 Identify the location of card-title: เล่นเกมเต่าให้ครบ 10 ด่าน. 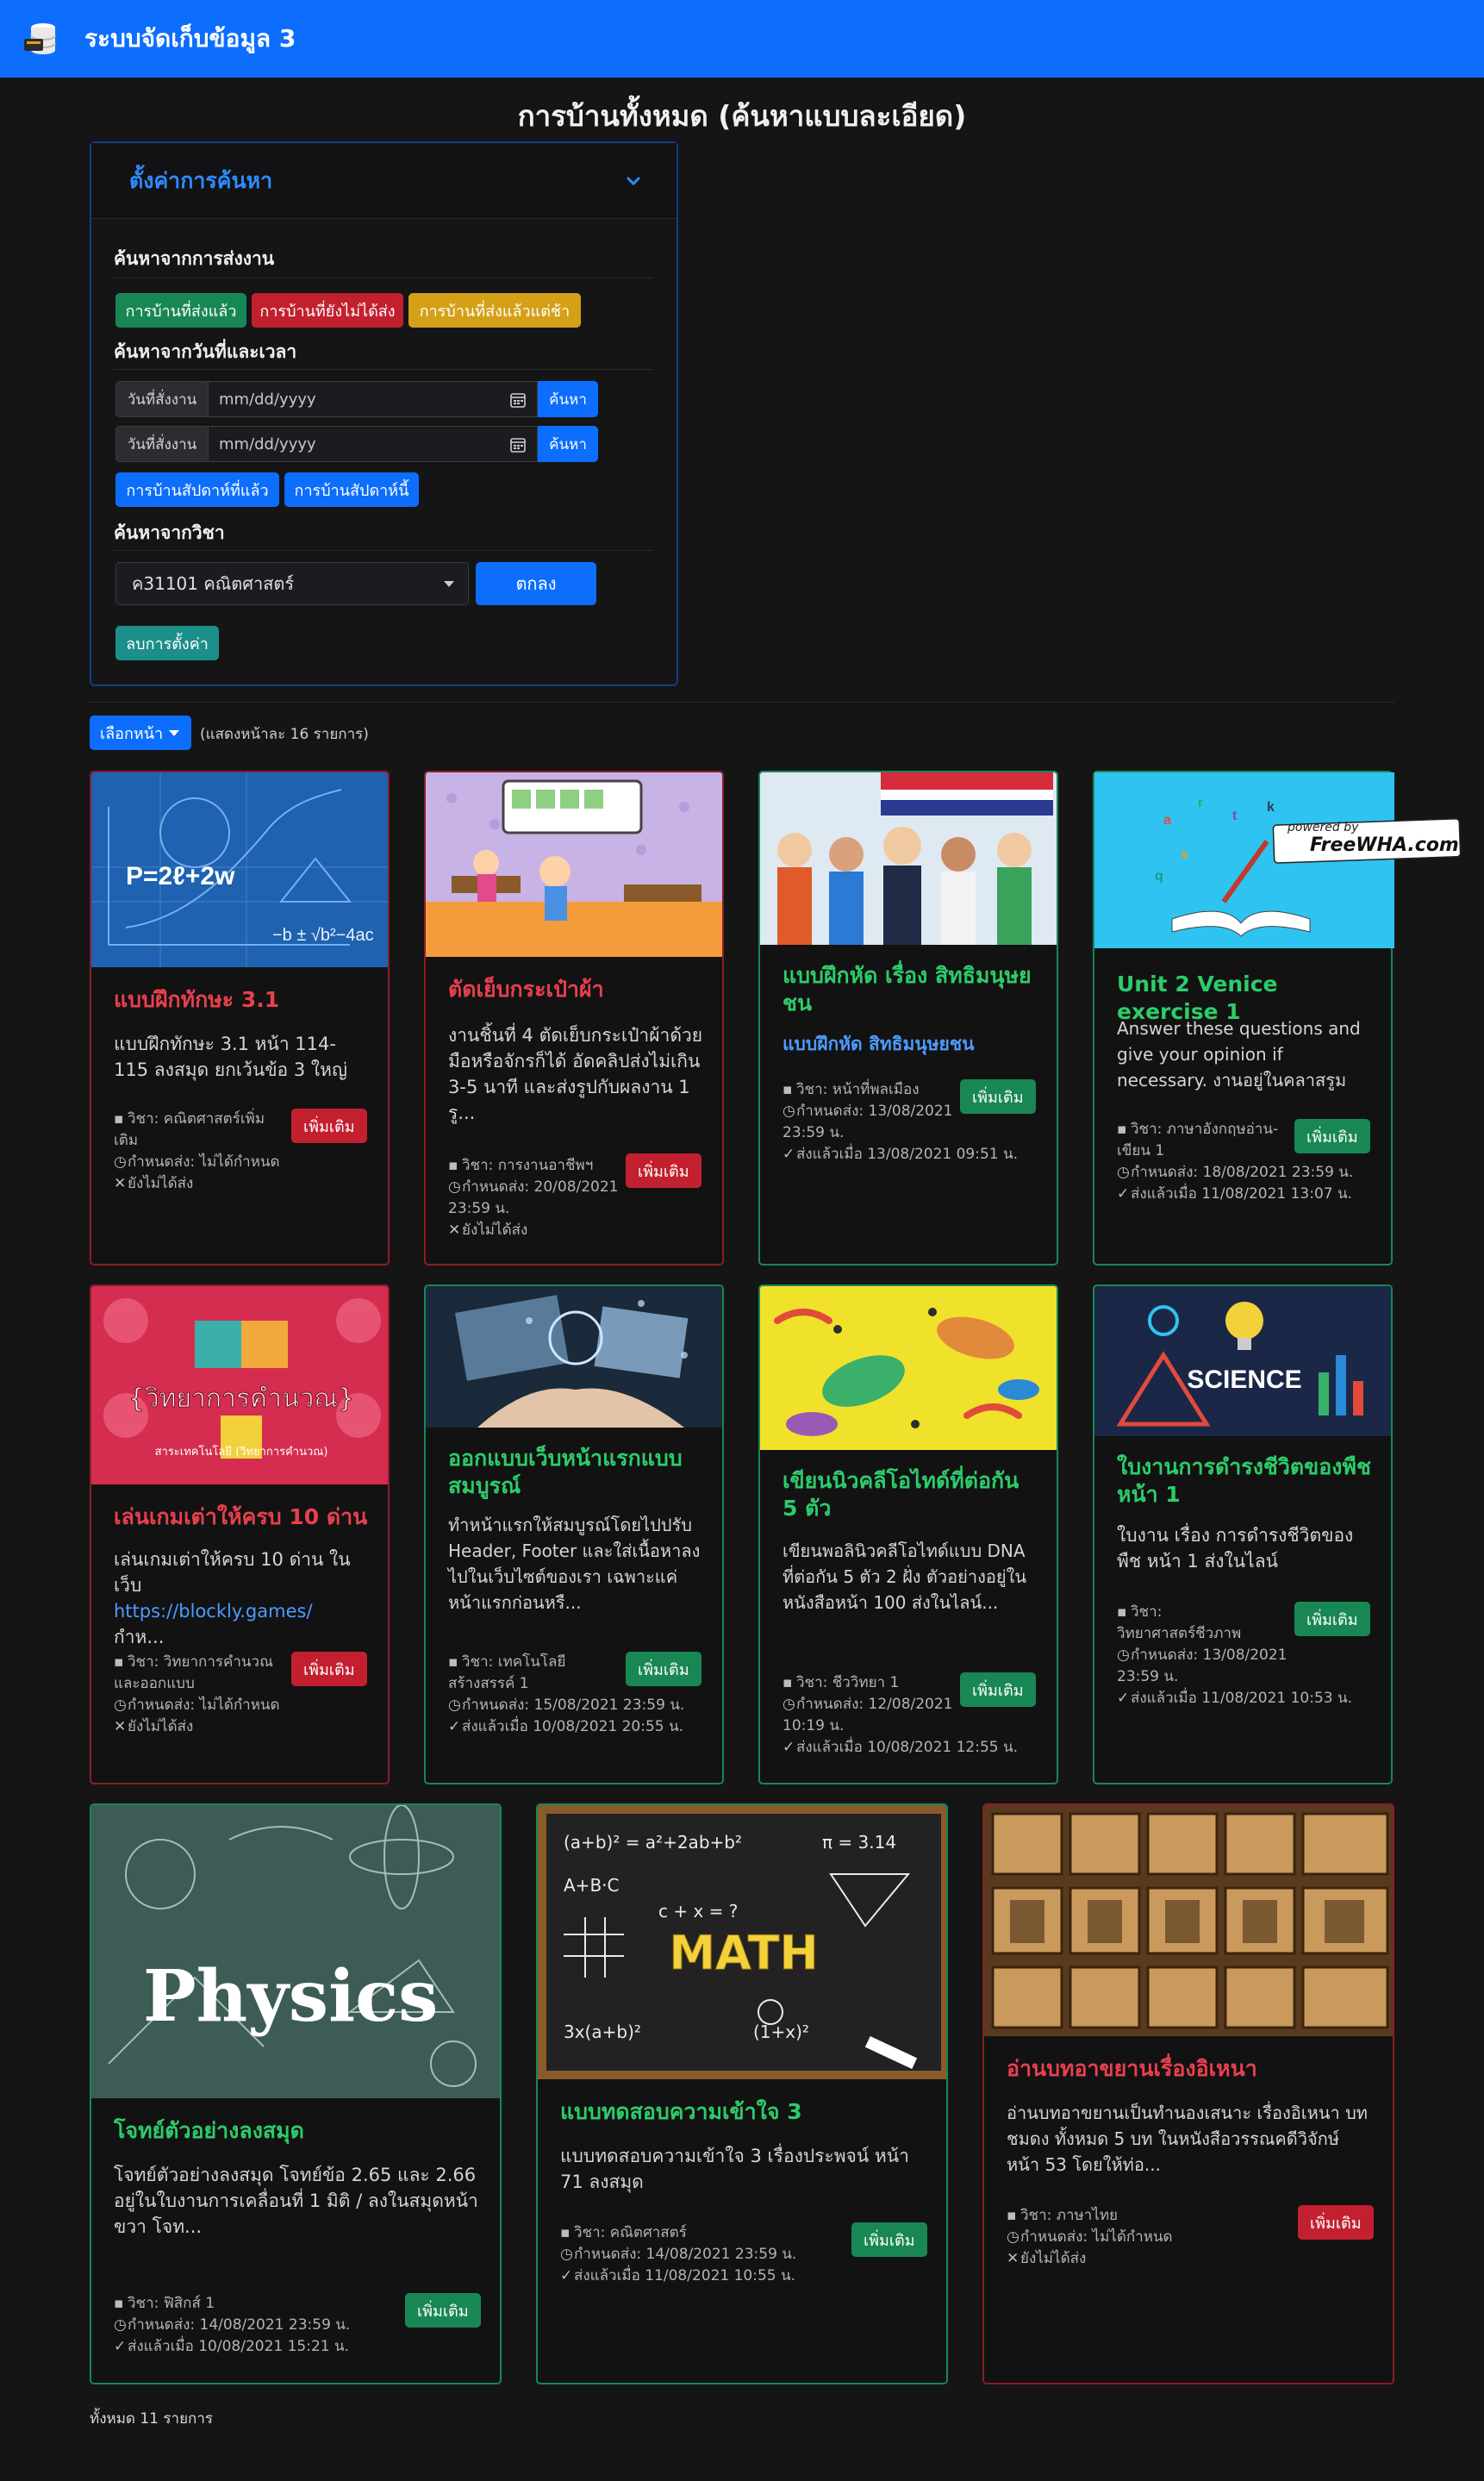
(242, 1517).